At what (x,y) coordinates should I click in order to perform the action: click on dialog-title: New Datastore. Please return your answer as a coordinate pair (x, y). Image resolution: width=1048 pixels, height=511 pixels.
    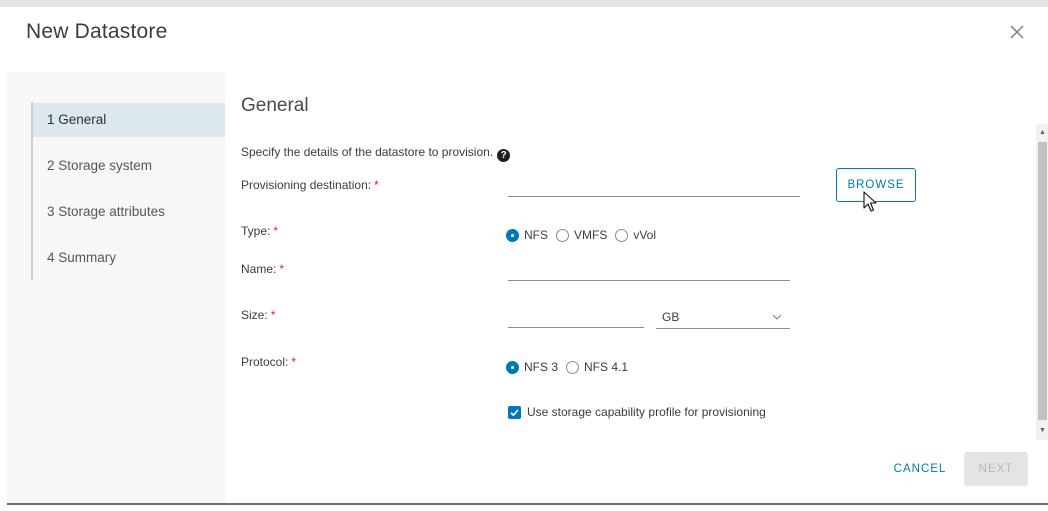
    Looking at the image, I should click on (97, 31).